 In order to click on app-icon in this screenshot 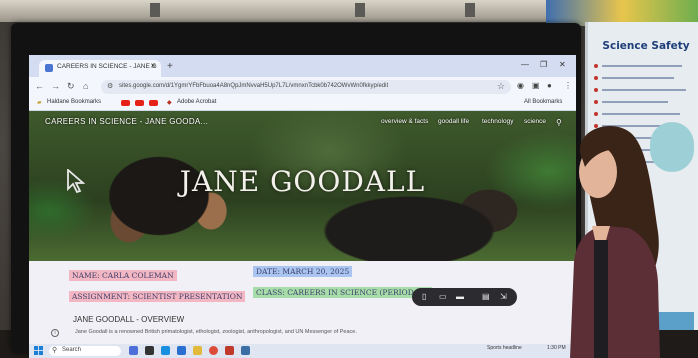, I will do `click(245, 350)`.